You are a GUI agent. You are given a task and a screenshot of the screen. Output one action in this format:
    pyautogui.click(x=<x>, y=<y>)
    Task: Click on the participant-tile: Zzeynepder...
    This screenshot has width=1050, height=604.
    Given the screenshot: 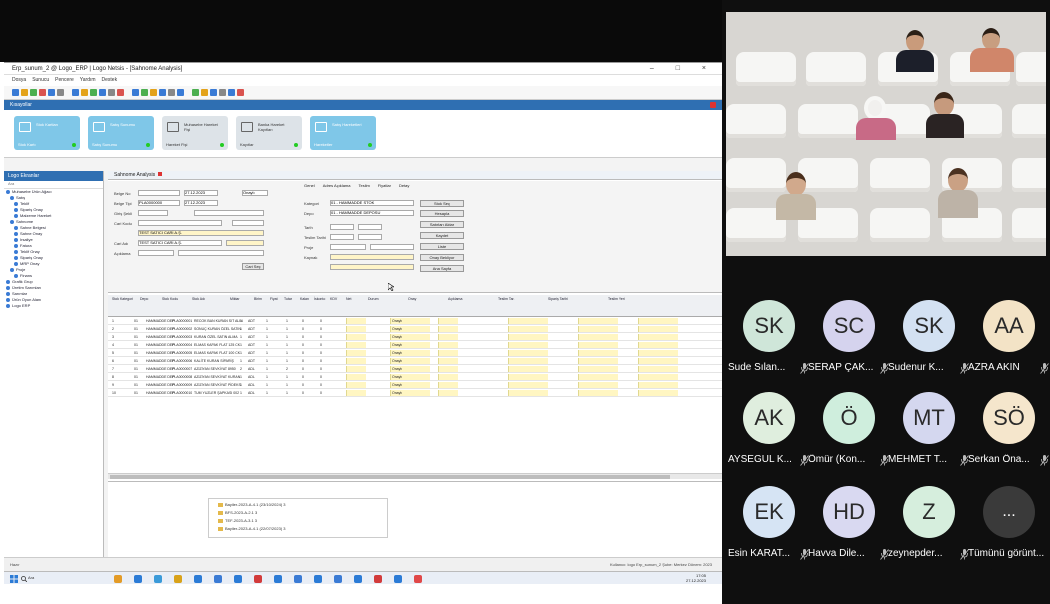 What is the action you would take?
    pyautogui.click(x=928, y=526)
    